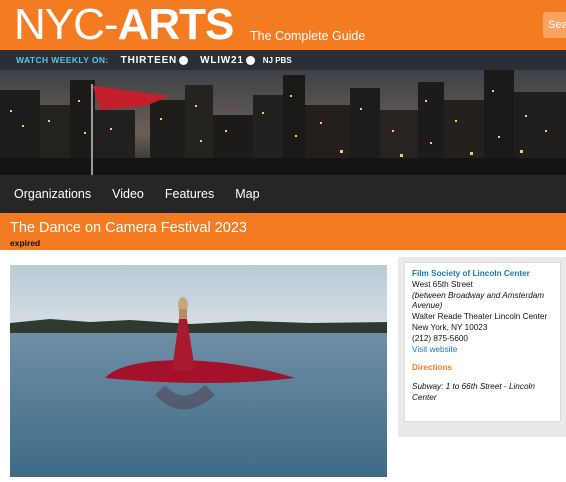 The height and width of the screenshot is (482, 566). What do you see at coordinates (283, 194) in the screenshot?
I see `main-nav: Organizations Video Features Map` at bounding box center [283, 194].